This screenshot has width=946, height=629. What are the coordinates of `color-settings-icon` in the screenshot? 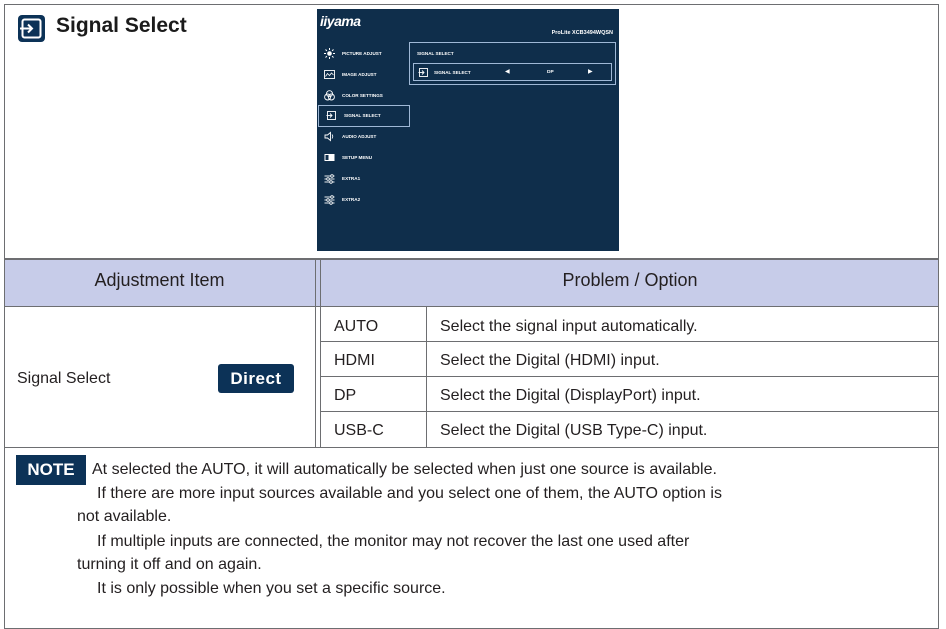 It's located at (329, 95).